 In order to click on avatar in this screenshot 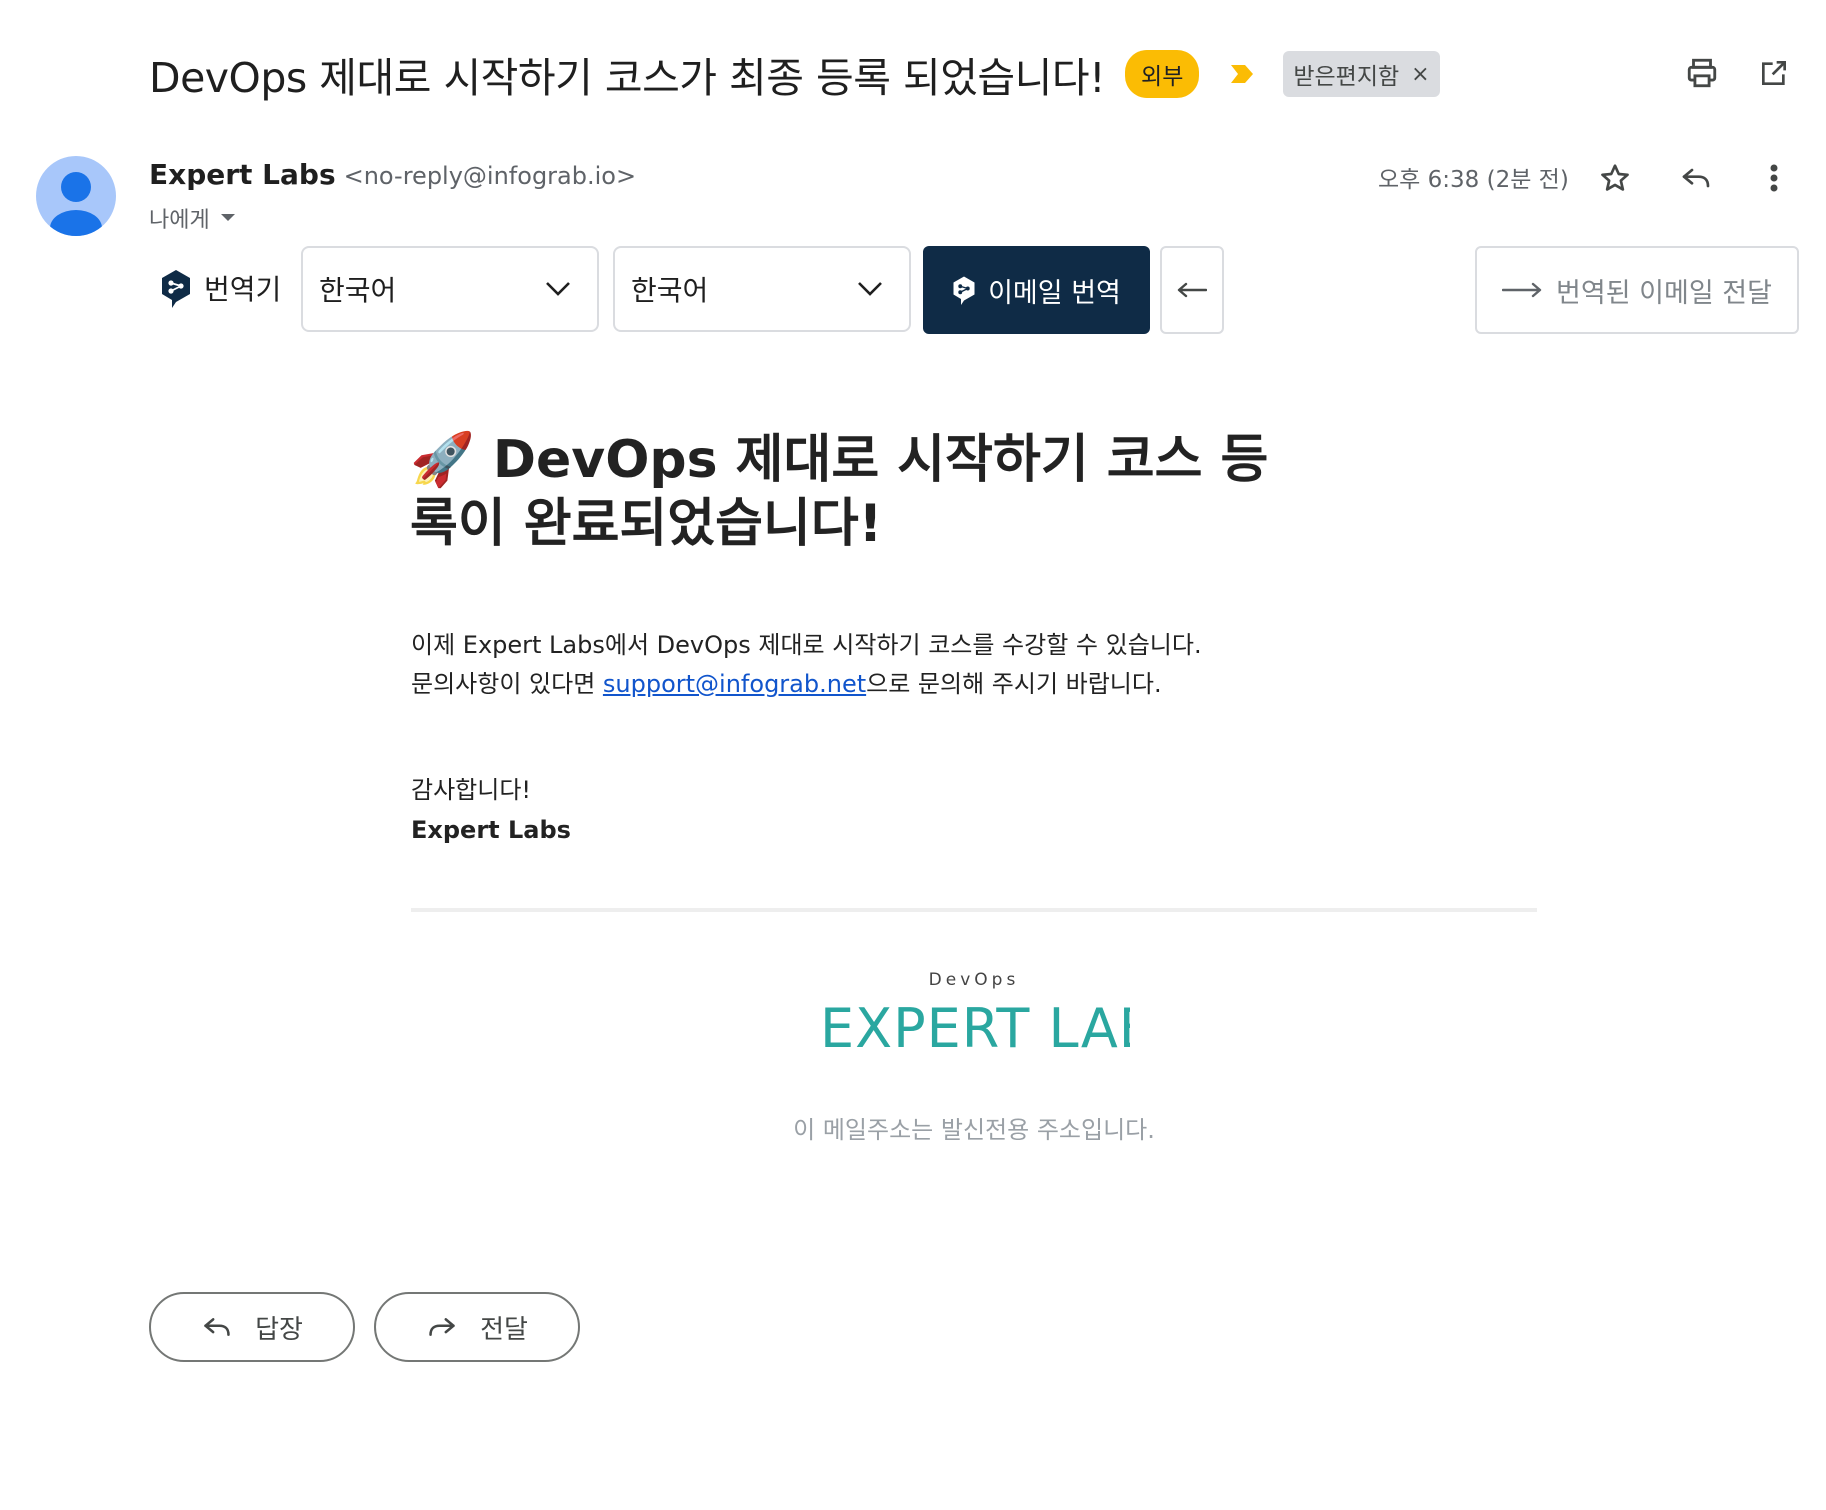, I will do `click(76, 196)`.